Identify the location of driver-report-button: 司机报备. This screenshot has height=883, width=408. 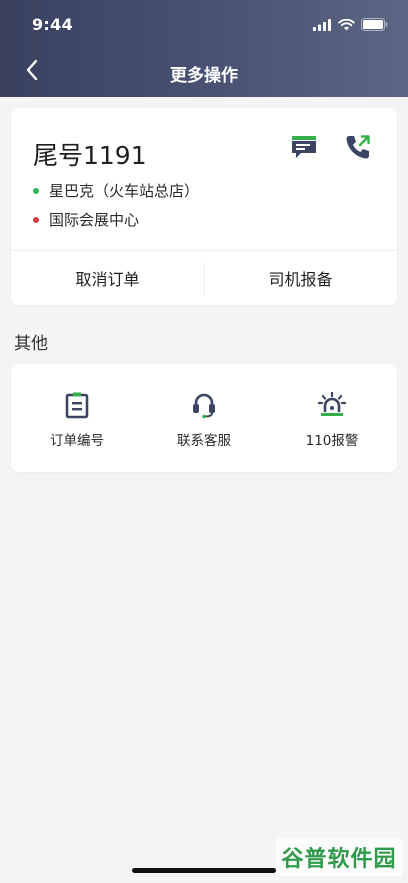
(300, 278).